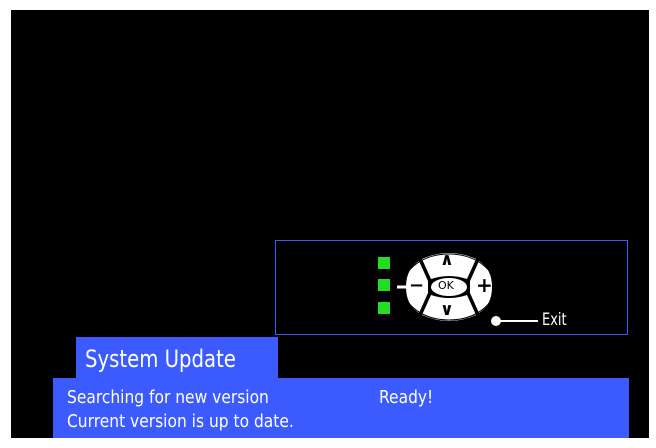 This screenshot has height=448, width=656. What do you see at coordinates (447, 260) in the screenshot?
I see `up-arrow-icon: ∧` at bounding box center [447, 260].